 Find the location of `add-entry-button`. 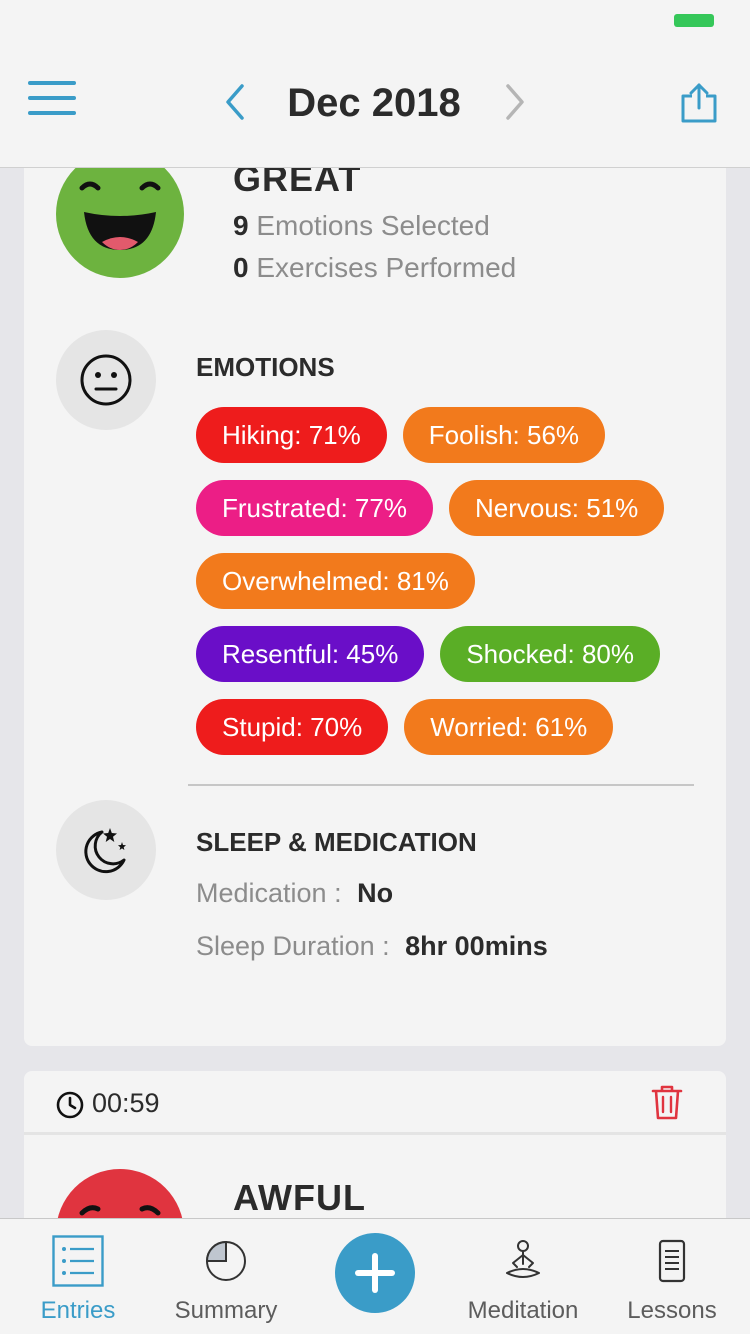

add-entry-button is located at coordinates (375, 1273).